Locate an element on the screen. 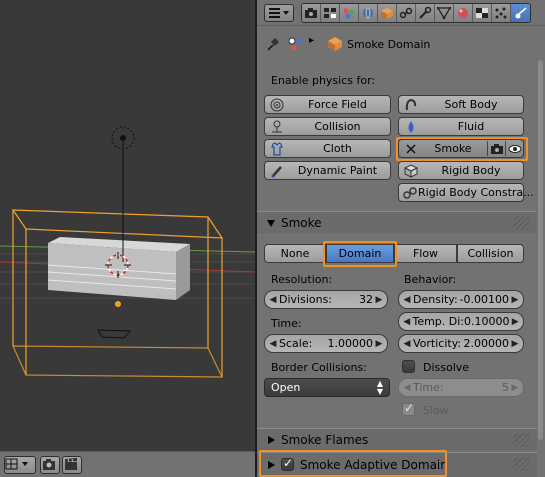 This screenshot has width=545, height=477. tab-particles is located at coordinates (501, 13).